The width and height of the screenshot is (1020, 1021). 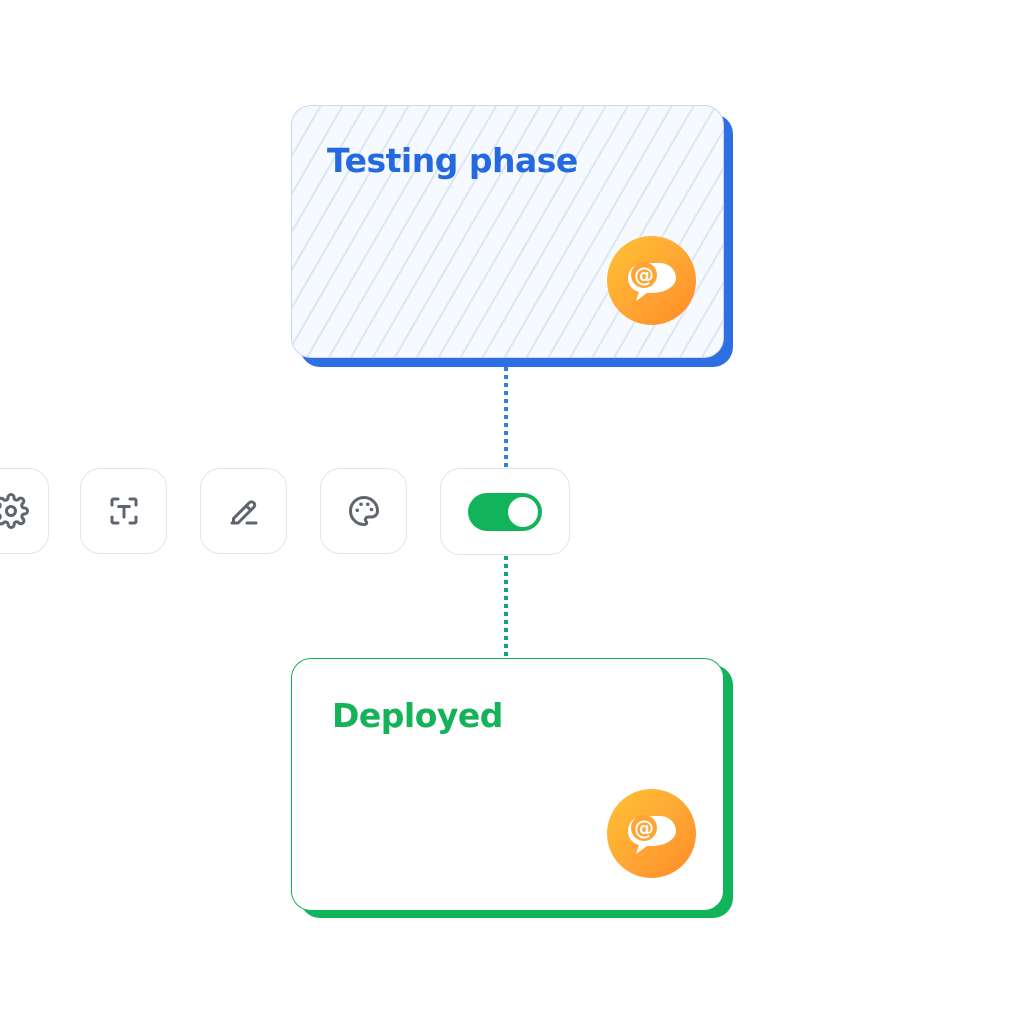 I want to click on connector-line-bottom, so click(x=506, y=607).